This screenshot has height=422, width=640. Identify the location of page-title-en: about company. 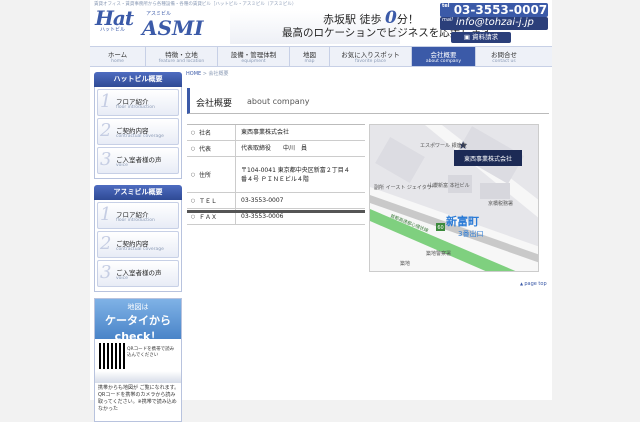
(278, 101).